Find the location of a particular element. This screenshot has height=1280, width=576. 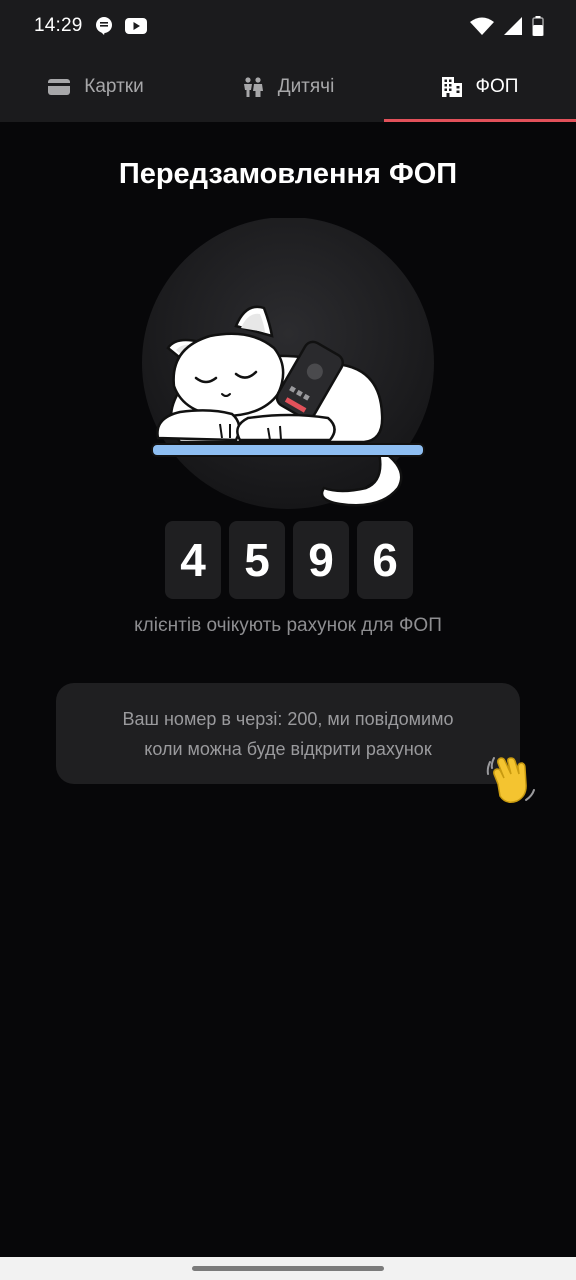

queue-message-line2: коли можна буде відкрити рахунок is located at coordinates (288, 748).